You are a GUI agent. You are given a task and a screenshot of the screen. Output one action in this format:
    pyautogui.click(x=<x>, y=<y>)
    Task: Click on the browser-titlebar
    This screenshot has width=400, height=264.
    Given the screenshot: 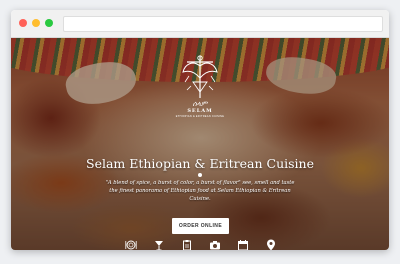 What is the action you would take?
    pyautogui.click(x=200, y=24)
    